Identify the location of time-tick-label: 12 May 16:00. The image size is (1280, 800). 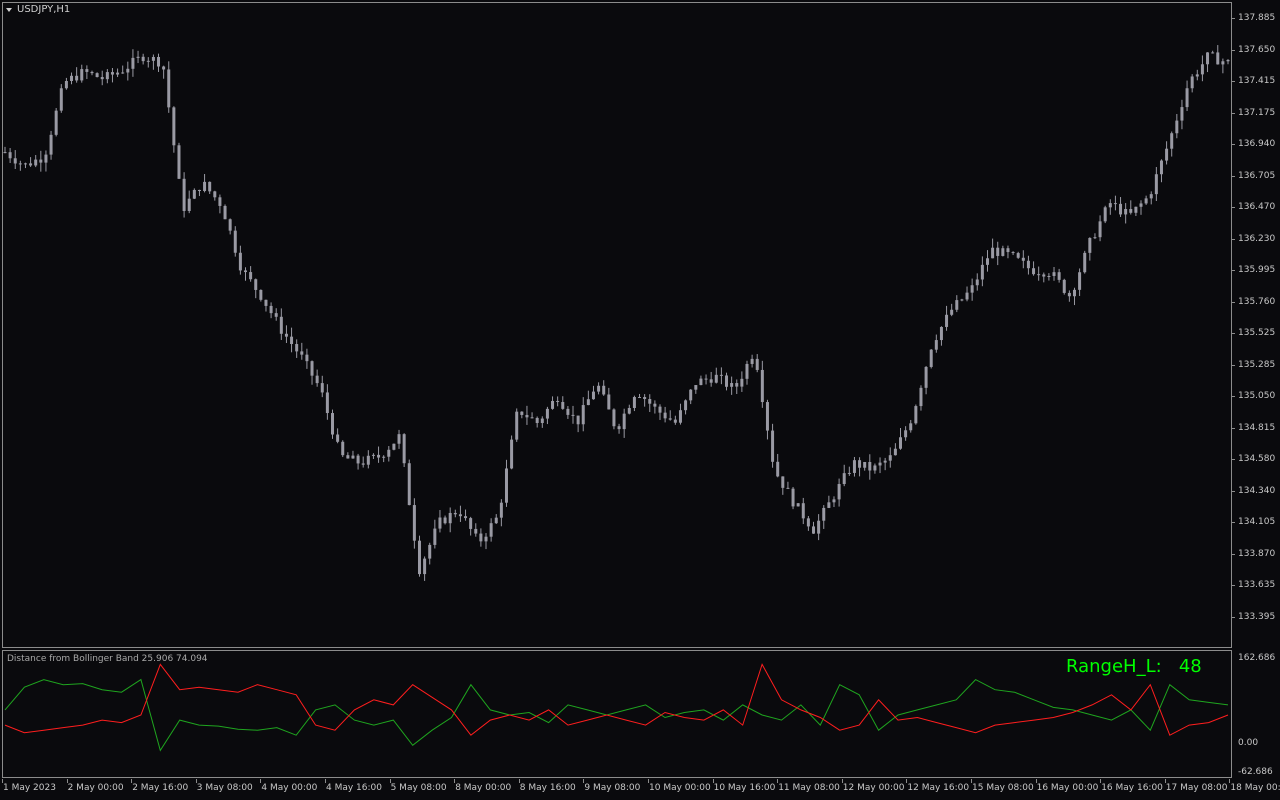
(938, 788).